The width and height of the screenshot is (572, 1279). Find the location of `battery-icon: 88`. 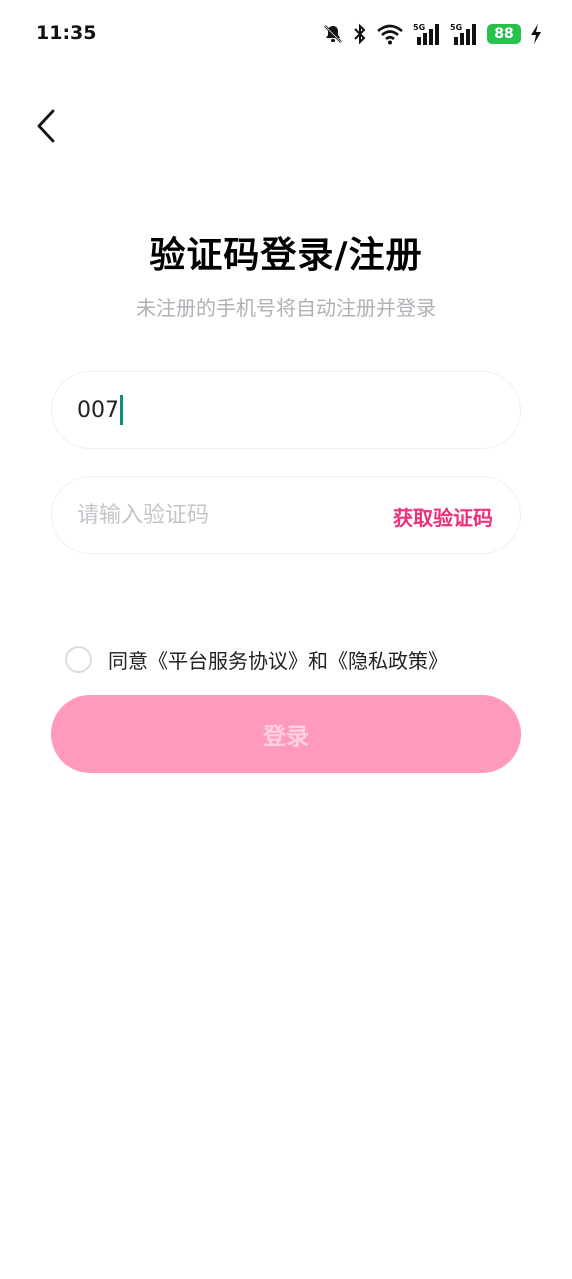

battery-icon: 88 is located at coordinates (504, 34).